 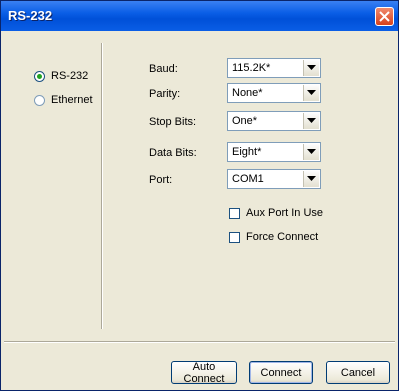 I want to click on stop-bits-select: One*, so click(x=274, y=121).